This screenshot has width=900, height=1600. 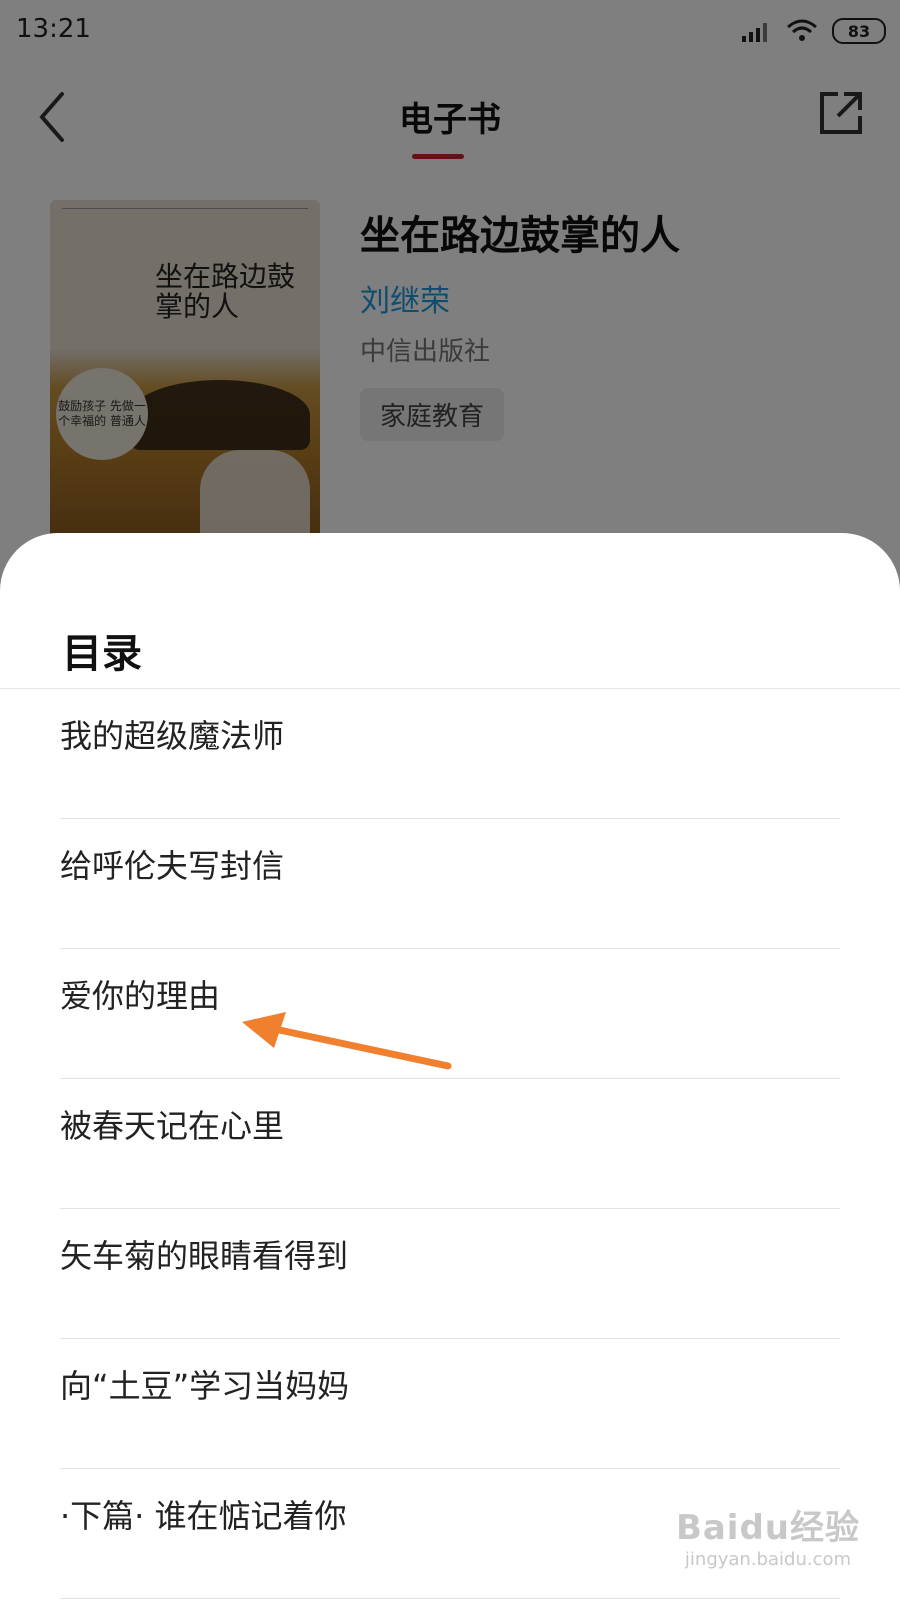 What do you see at coordinates (172, 736) in the screenshot?
I see `toc-item-label: 我的超级魔法师` at bounding box center [172, 736].